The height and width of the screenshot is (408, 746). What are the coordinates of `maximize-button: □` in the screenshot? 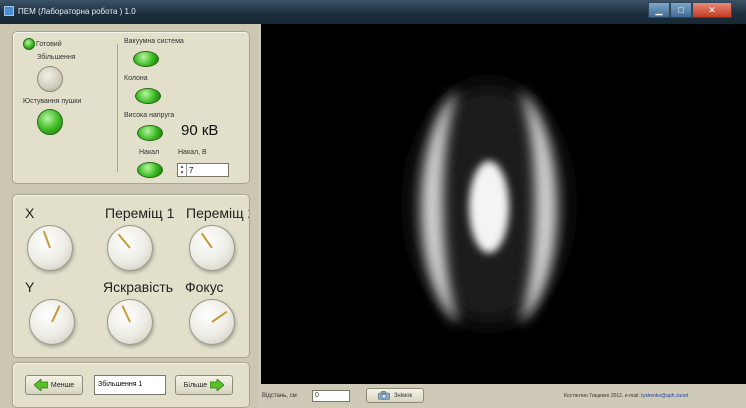 It's located at (681, 10).